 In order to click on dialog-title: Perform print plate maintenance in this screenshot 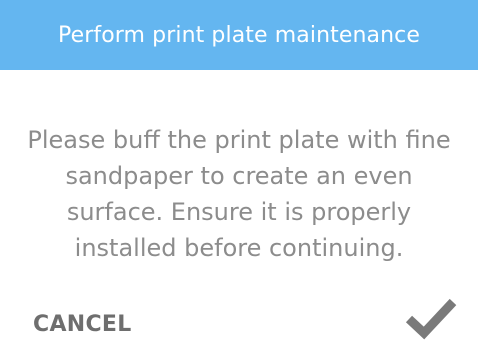, I will do `click(239, 35)`.